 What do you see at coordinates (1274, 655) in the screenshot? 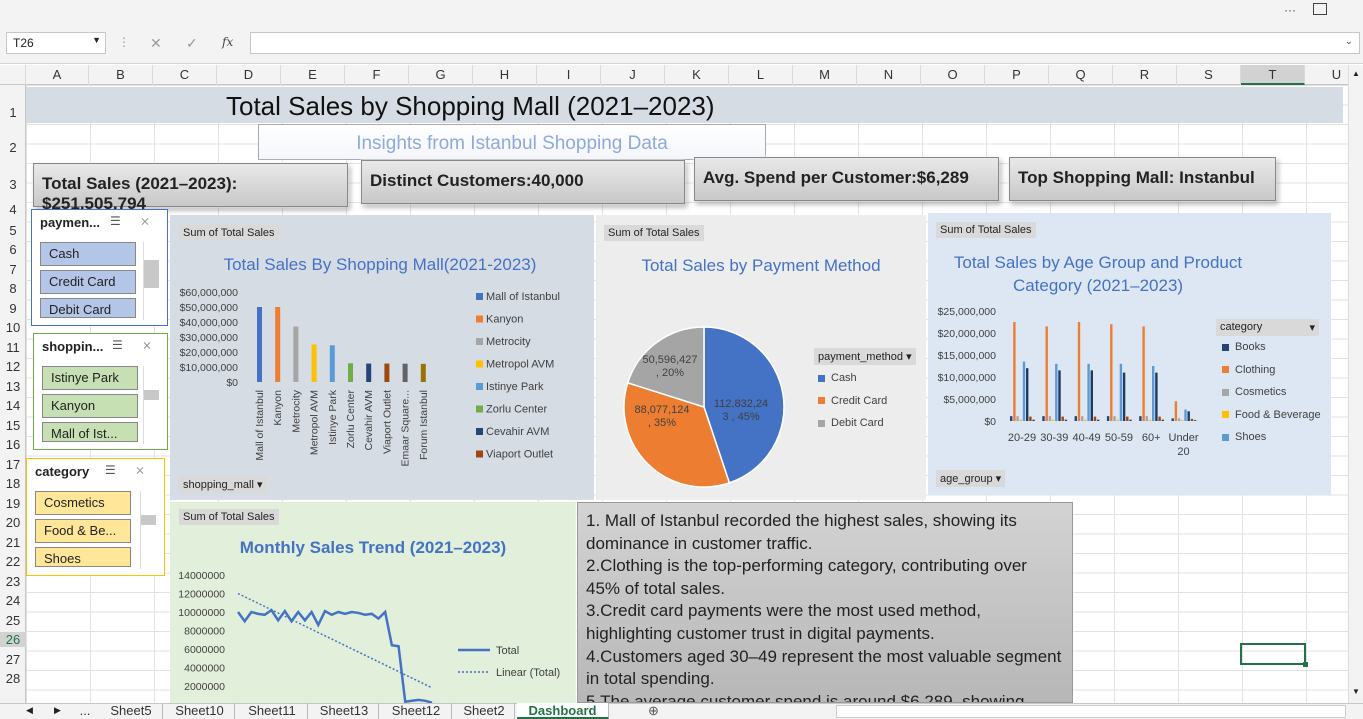
I see `active-cell-T26` at bounding box center [1274, 655].